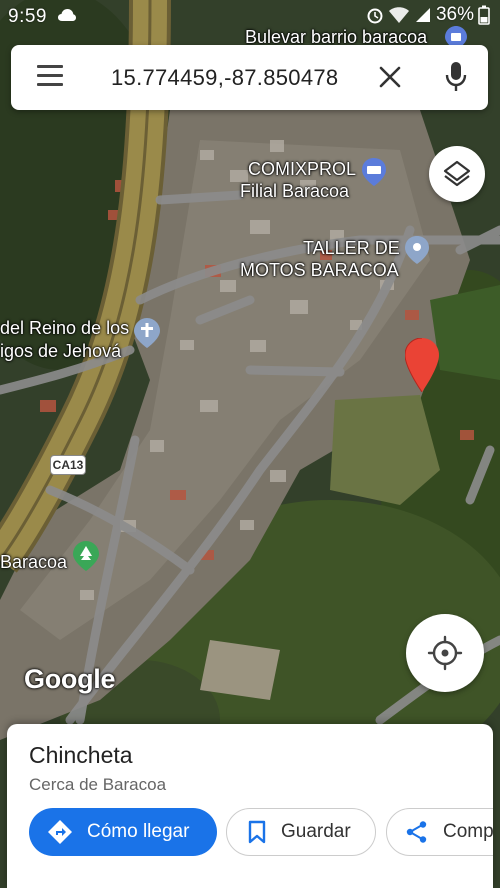 This screenshot has width=500, height=888. What do you see at coordinates (50, 77) in the screenshot?
I see `menu-icon` at bounding box center [50, 77].